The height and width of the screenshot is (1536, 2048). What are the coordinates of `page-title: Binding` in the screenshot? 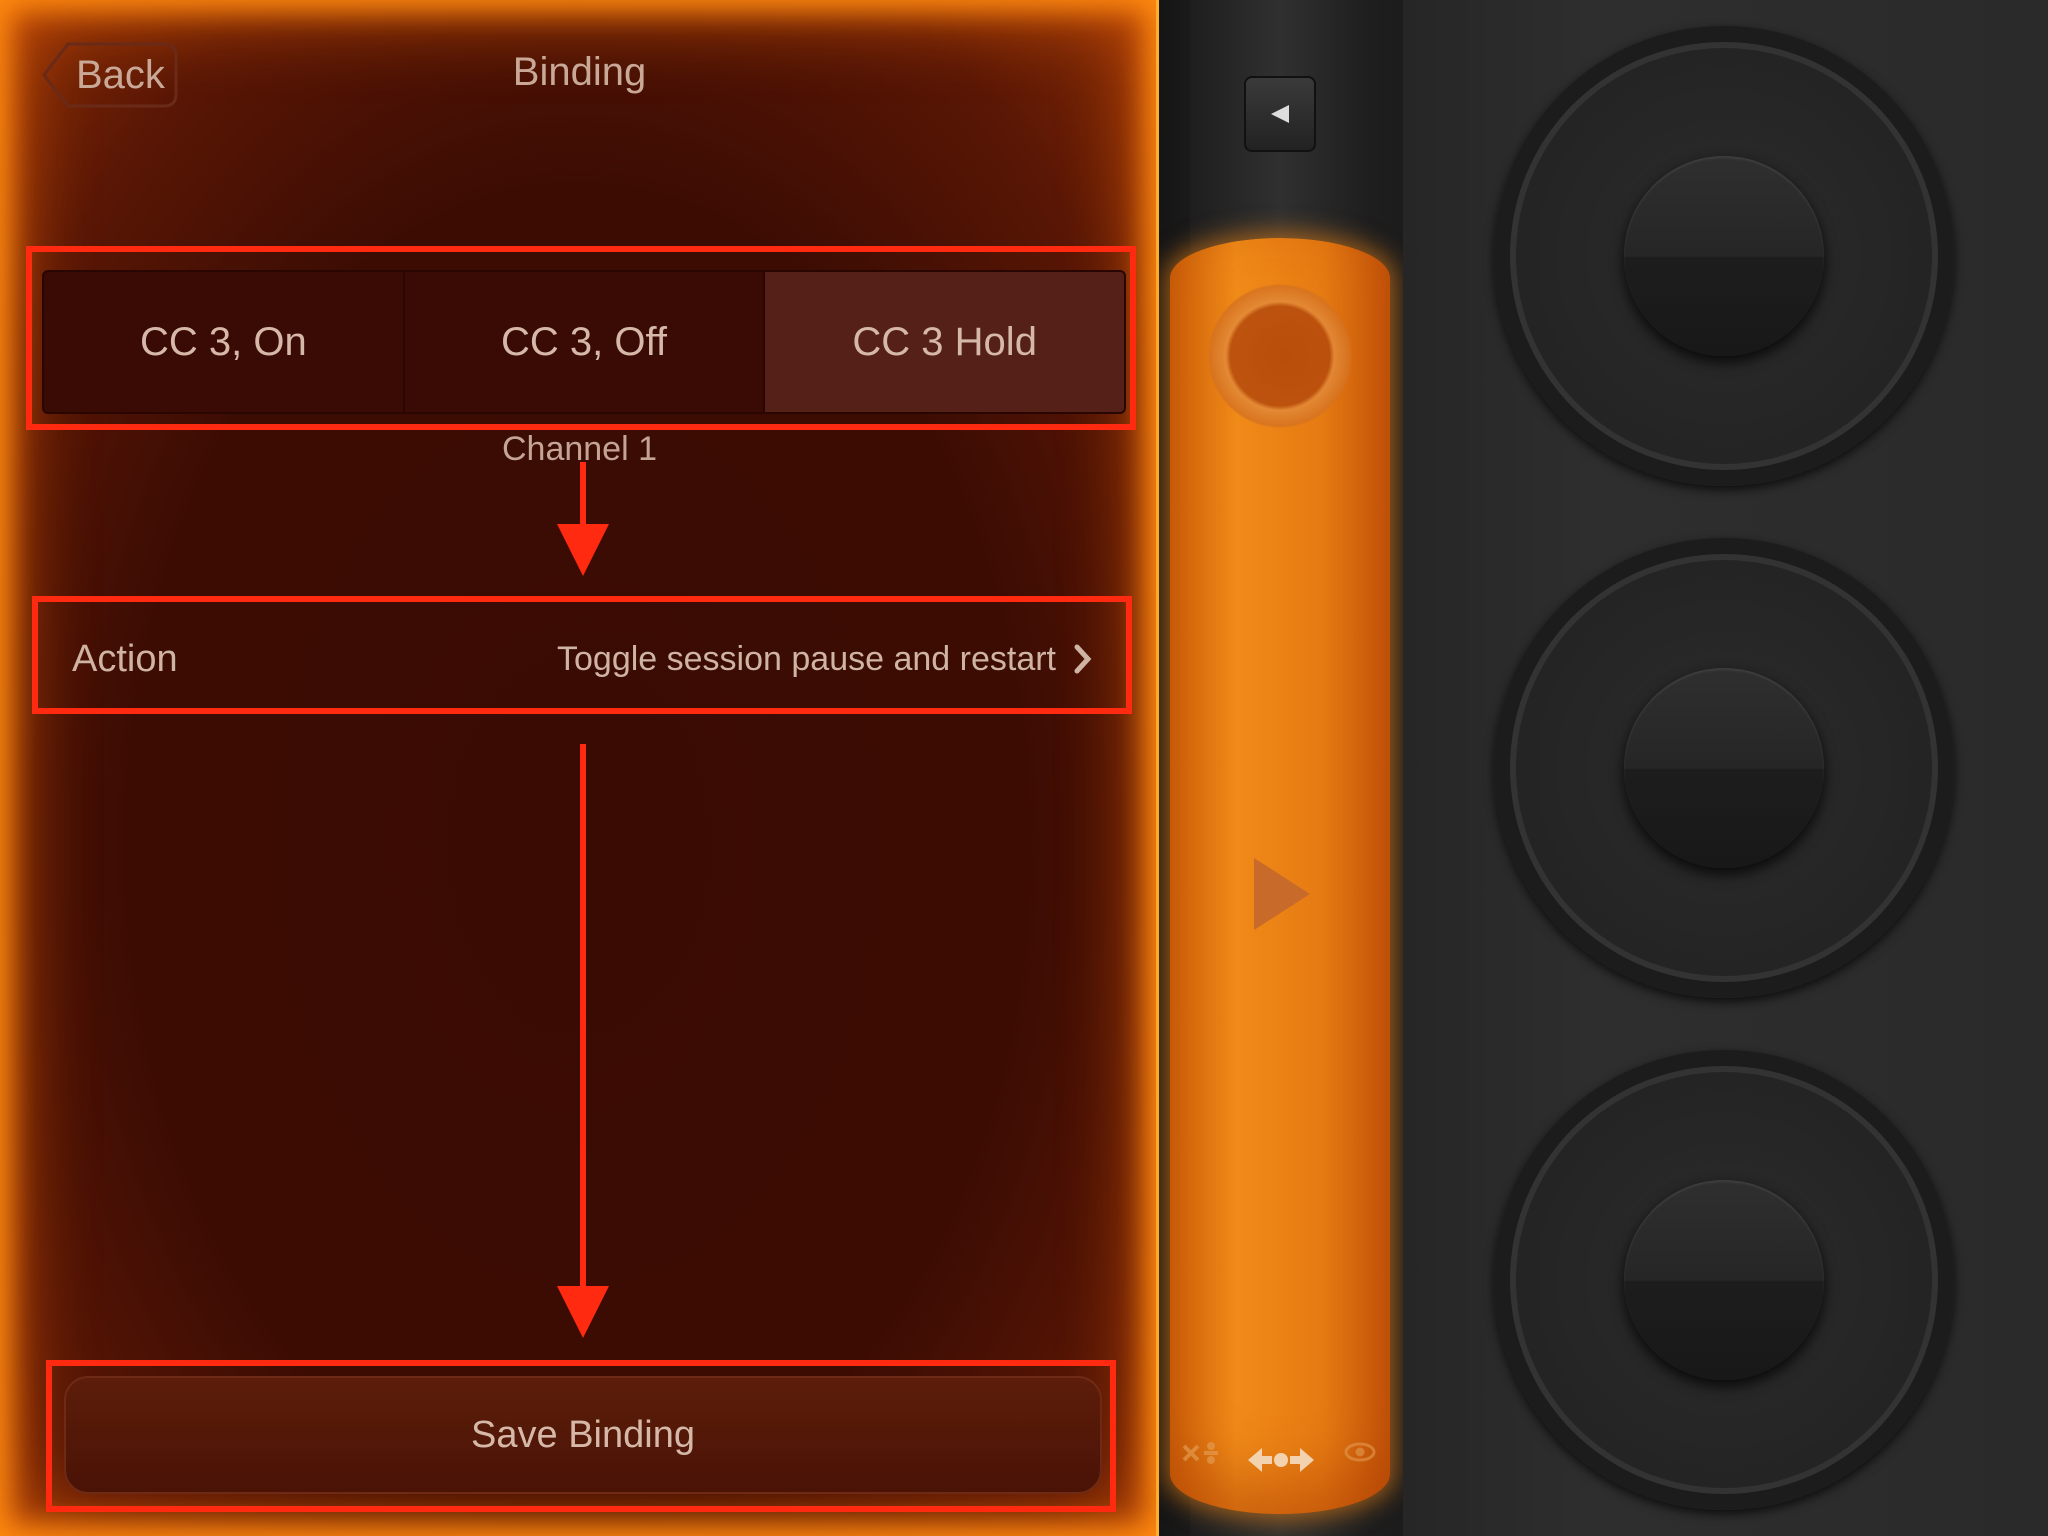 It's located at (579, 72).